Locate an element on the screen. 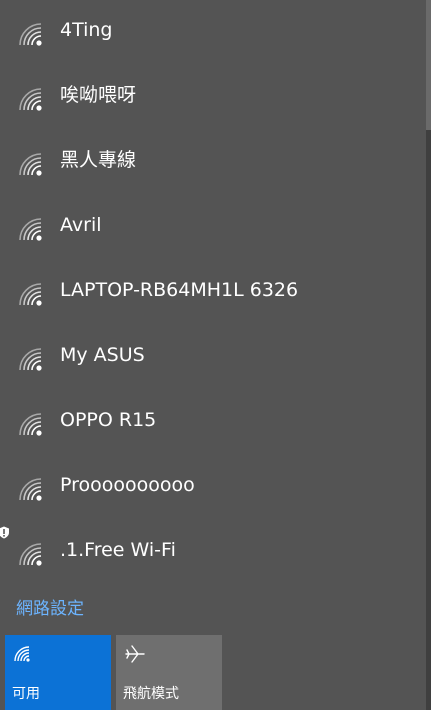  scrollbar-thumb is located at coordinates (428, 65).